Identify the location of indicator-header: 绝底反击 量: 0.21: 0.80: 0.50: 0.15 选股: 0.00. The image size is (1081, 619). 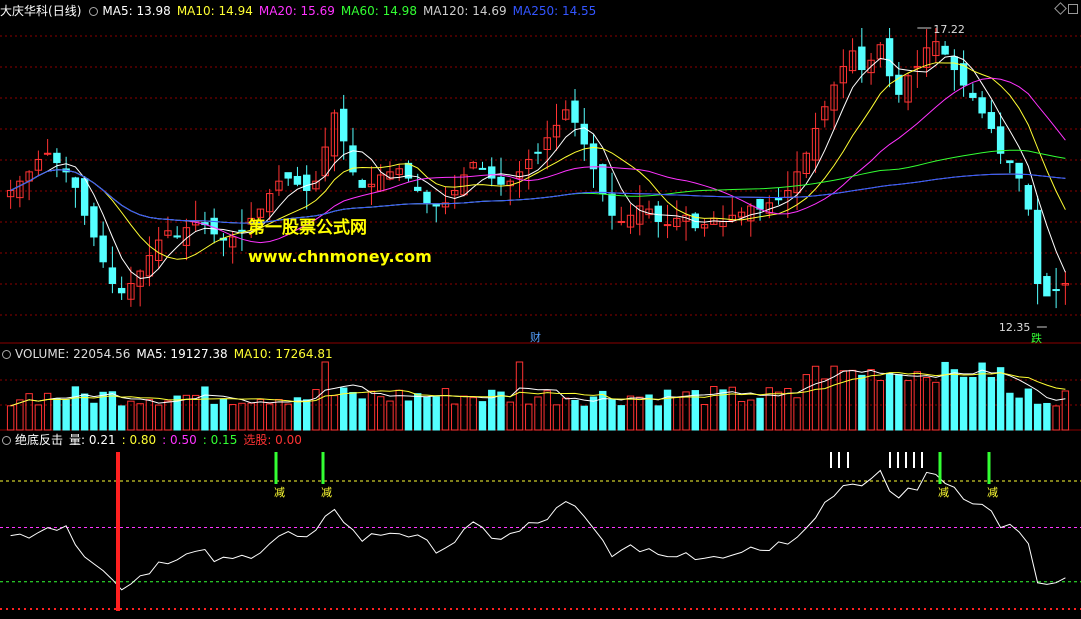
(157, 440).